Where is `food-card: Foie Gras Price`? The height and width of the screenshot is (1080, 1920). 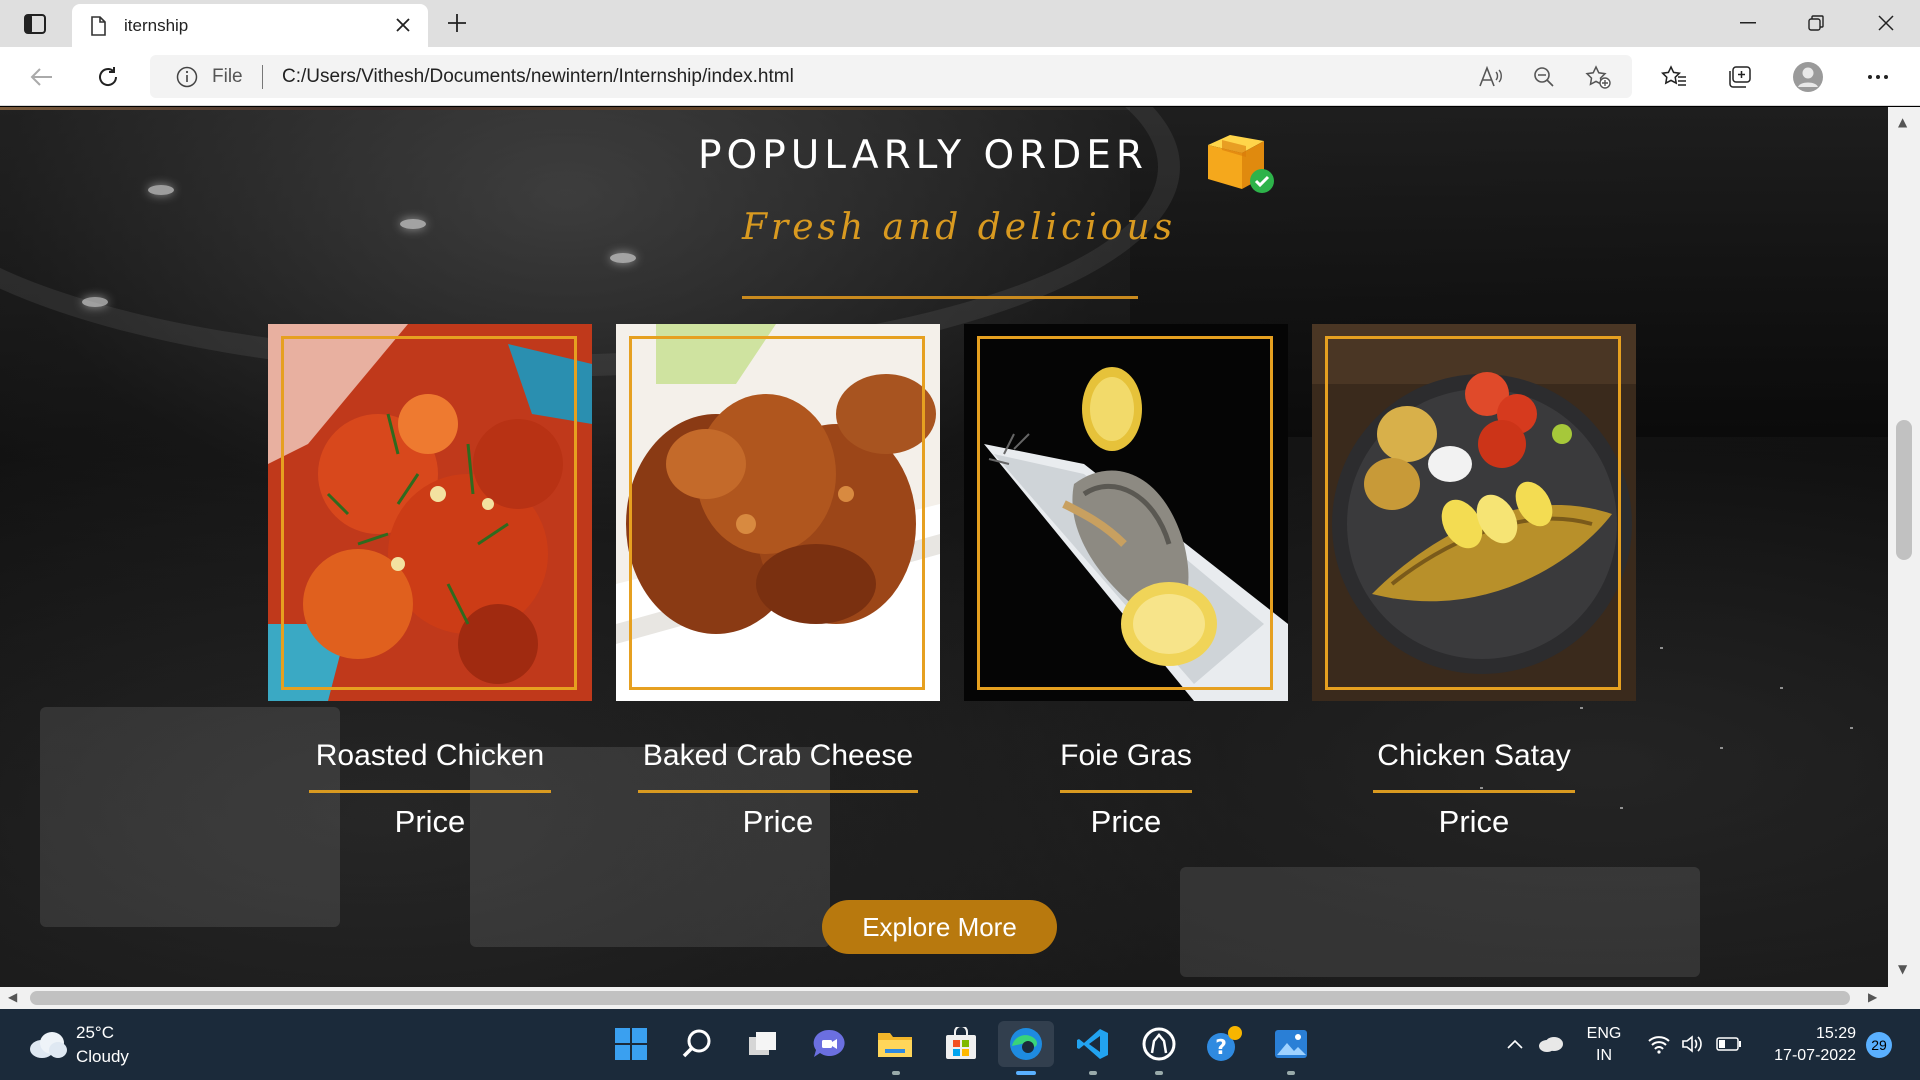 food-card: Foie Gras Price is located at coordinates (1126, 581).